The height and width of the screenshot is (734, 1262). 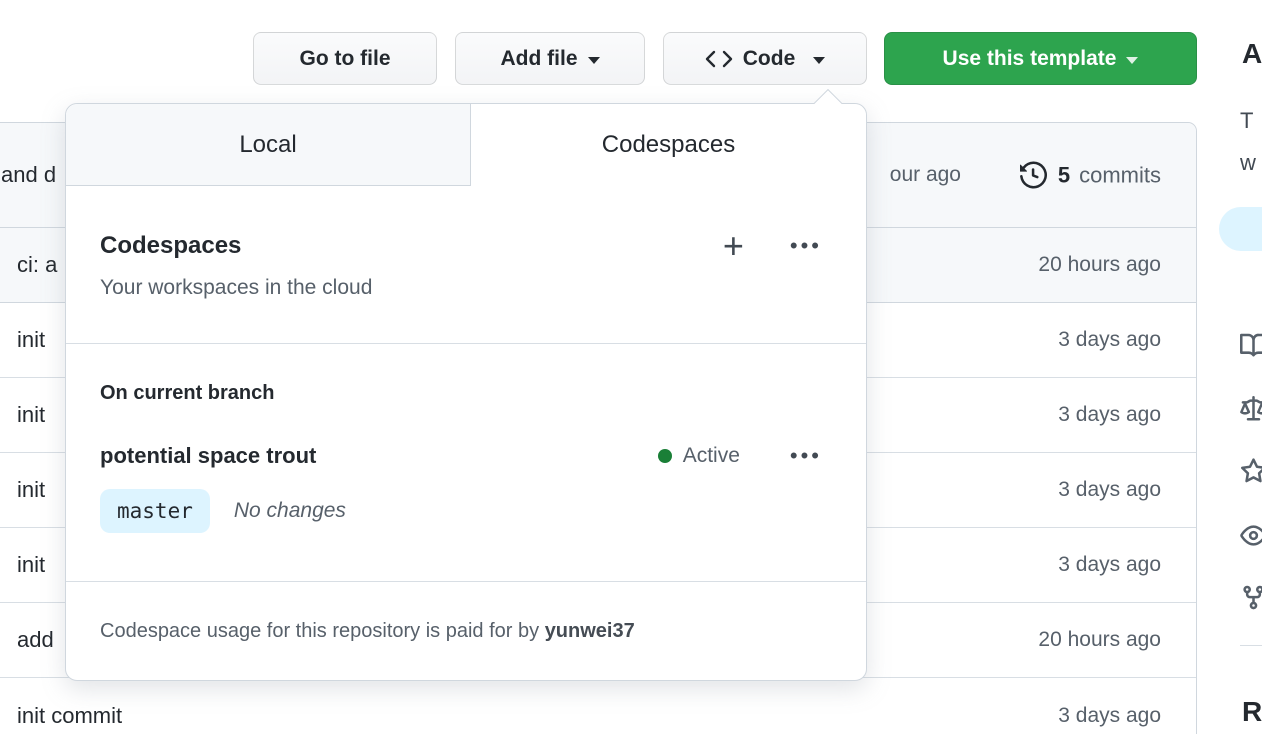 I want to click on readme-book-icon, so click(x=1251, y=345).